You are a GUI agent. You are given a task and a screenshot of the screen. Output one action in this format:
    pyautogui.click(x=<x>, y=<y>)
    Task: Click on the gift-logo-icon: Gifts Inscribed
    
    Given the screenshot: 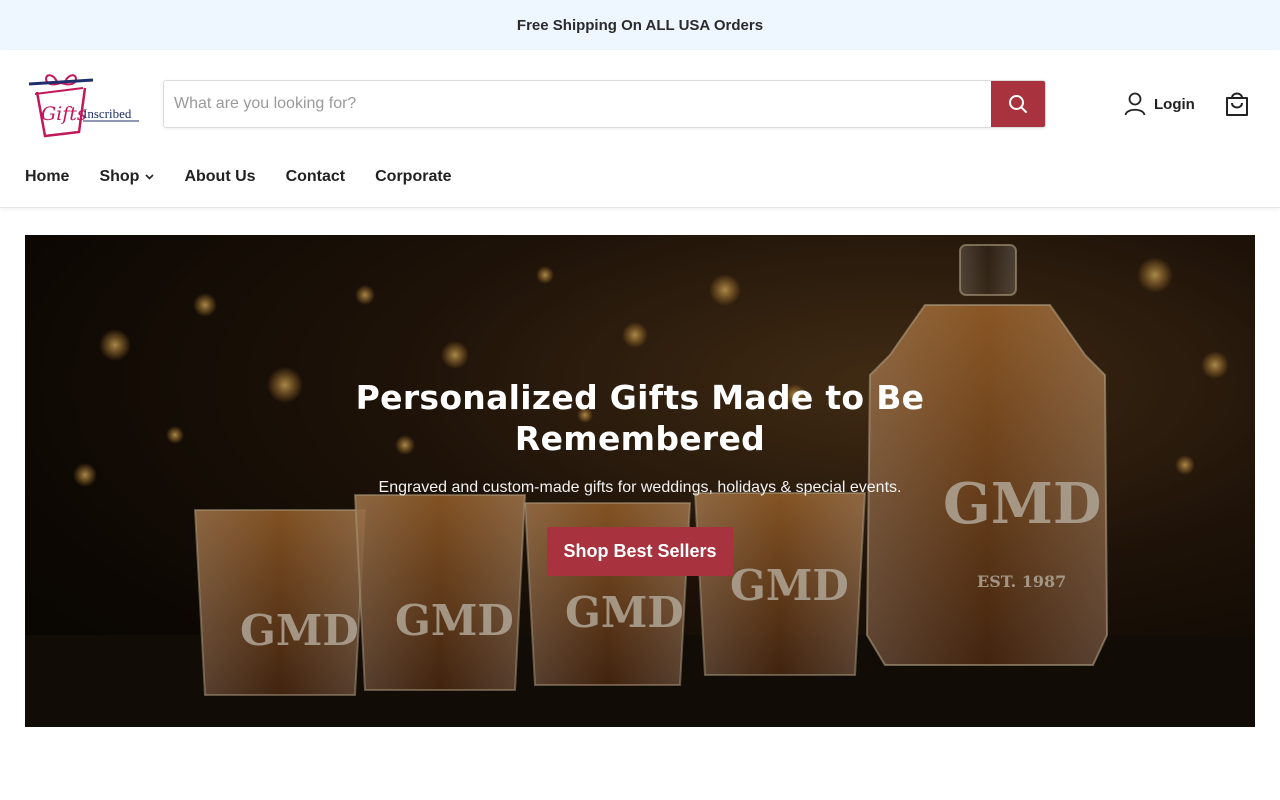 What is the action you would take?
    pyautogui.click(x=83, y=106)
    